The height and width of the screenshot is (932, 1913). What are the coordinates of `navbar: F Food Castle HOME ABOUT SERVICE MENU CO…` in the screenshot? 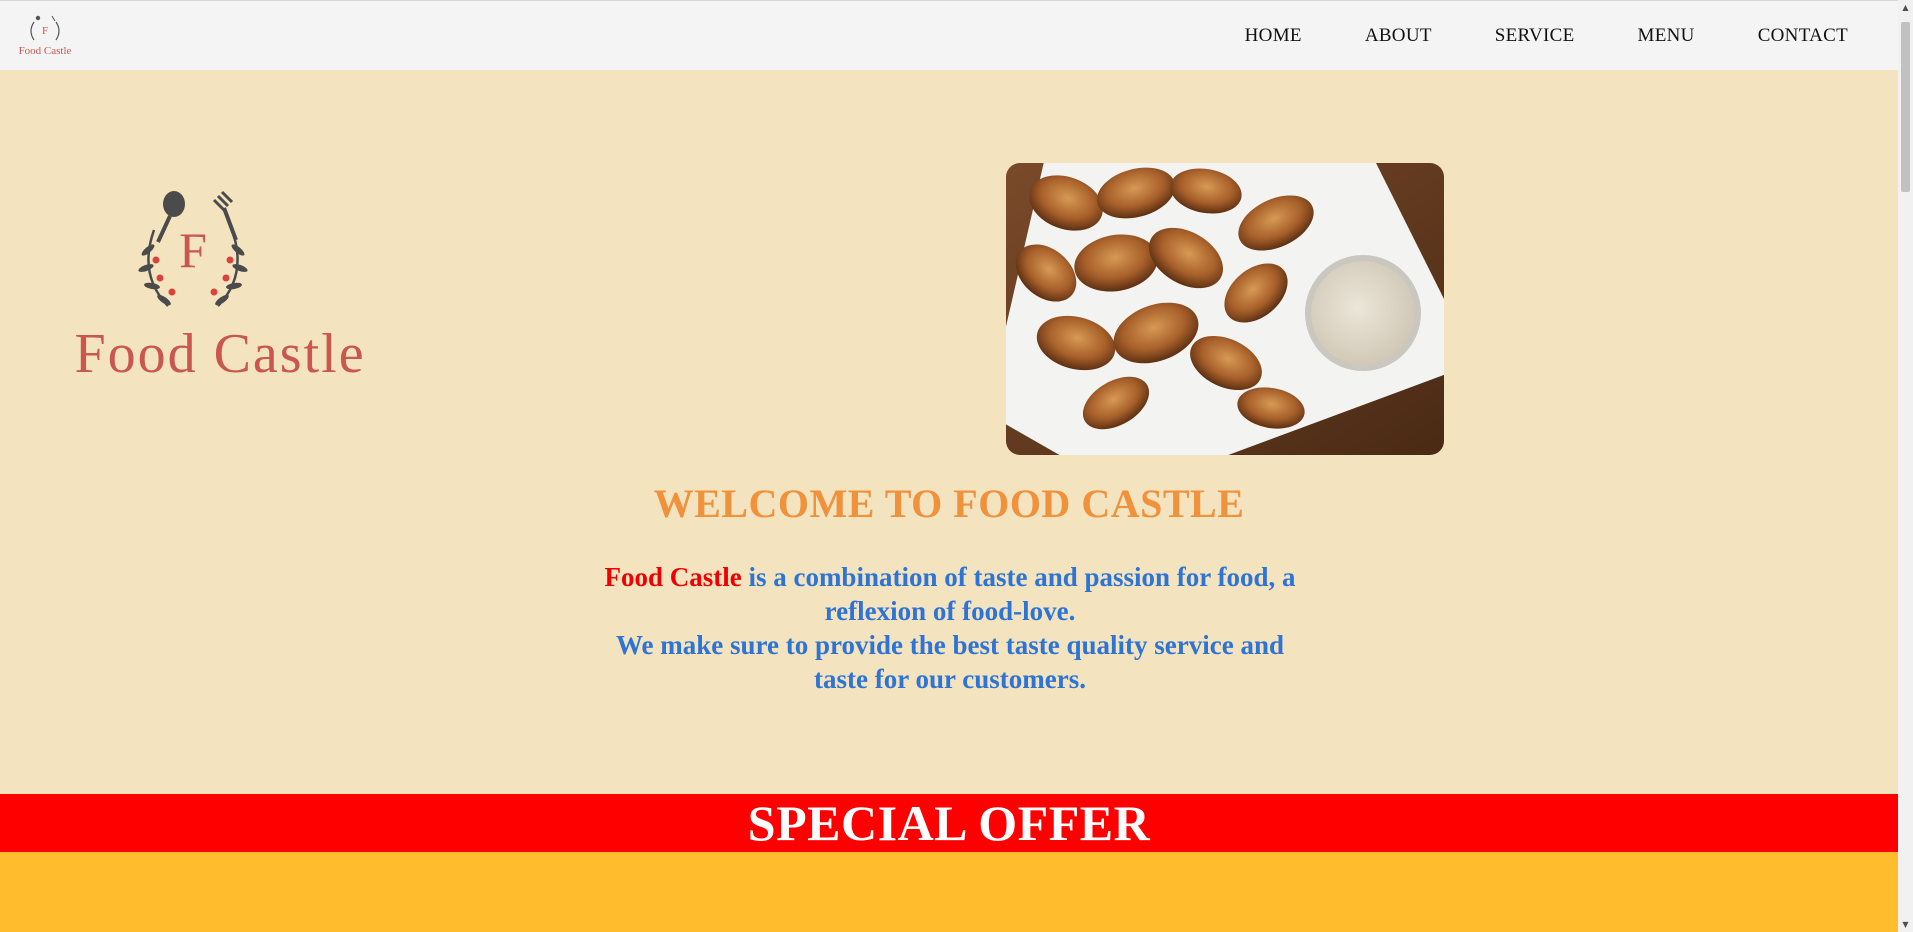 It's located at (949, 35).